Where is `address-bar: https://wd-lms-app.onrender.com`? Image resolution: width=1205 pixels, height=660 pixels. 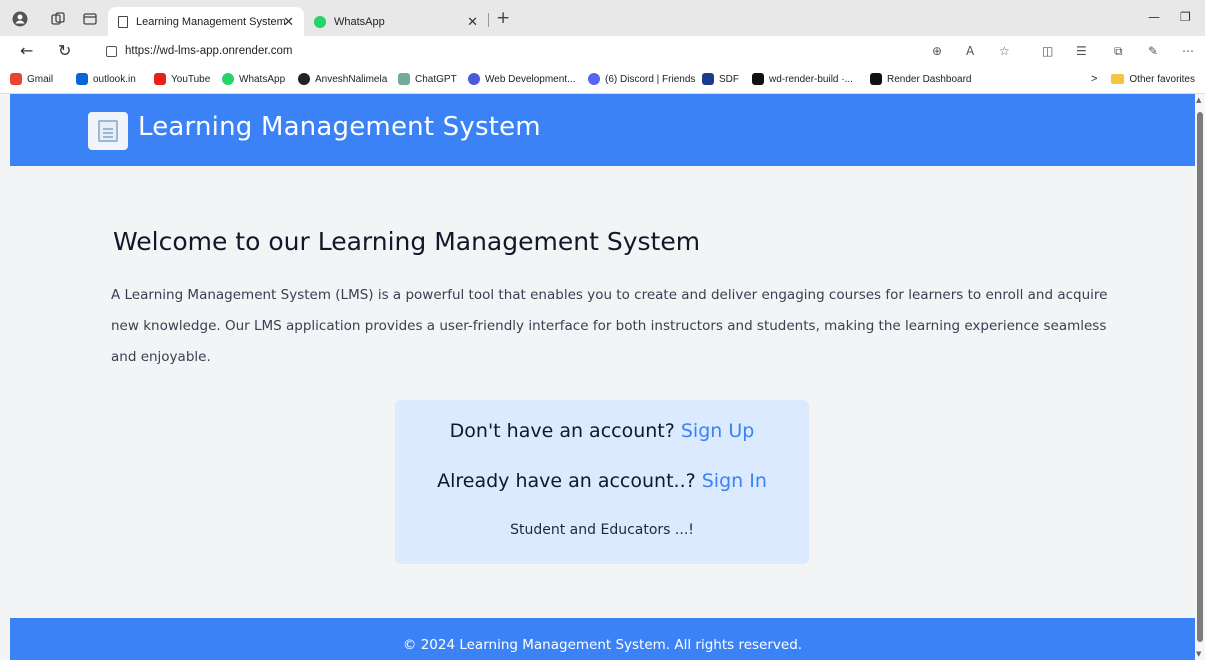
address-bar: https://wd-lms-app.onrender.com is located at coordinates (527, 51).